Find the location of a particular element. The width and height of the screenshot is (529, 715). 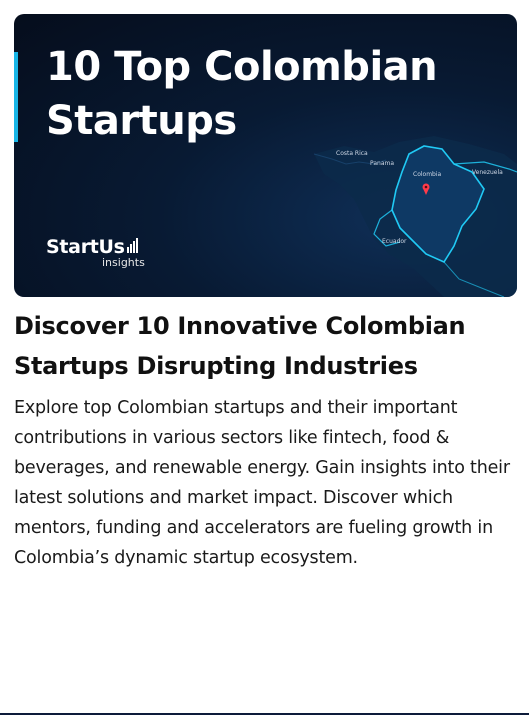

startus-insights-logo: StartUs insights is located at coordinates (95, 252).